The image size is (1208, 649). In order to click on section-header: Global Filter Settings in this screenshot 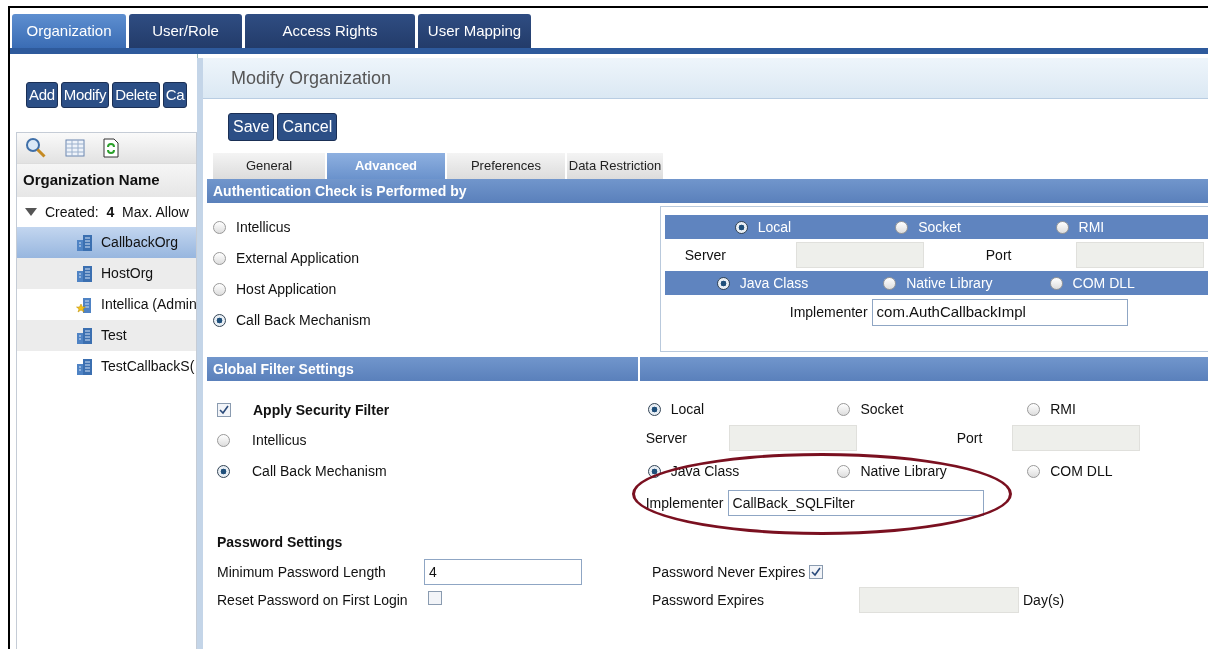, I will do `click(423, 369)`.